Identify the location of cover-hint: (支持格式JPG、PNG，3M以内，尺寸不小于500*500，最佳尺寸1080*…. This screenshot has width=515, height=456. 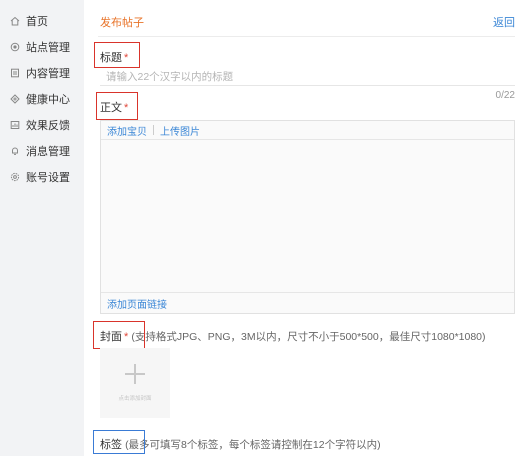
(308, 337).